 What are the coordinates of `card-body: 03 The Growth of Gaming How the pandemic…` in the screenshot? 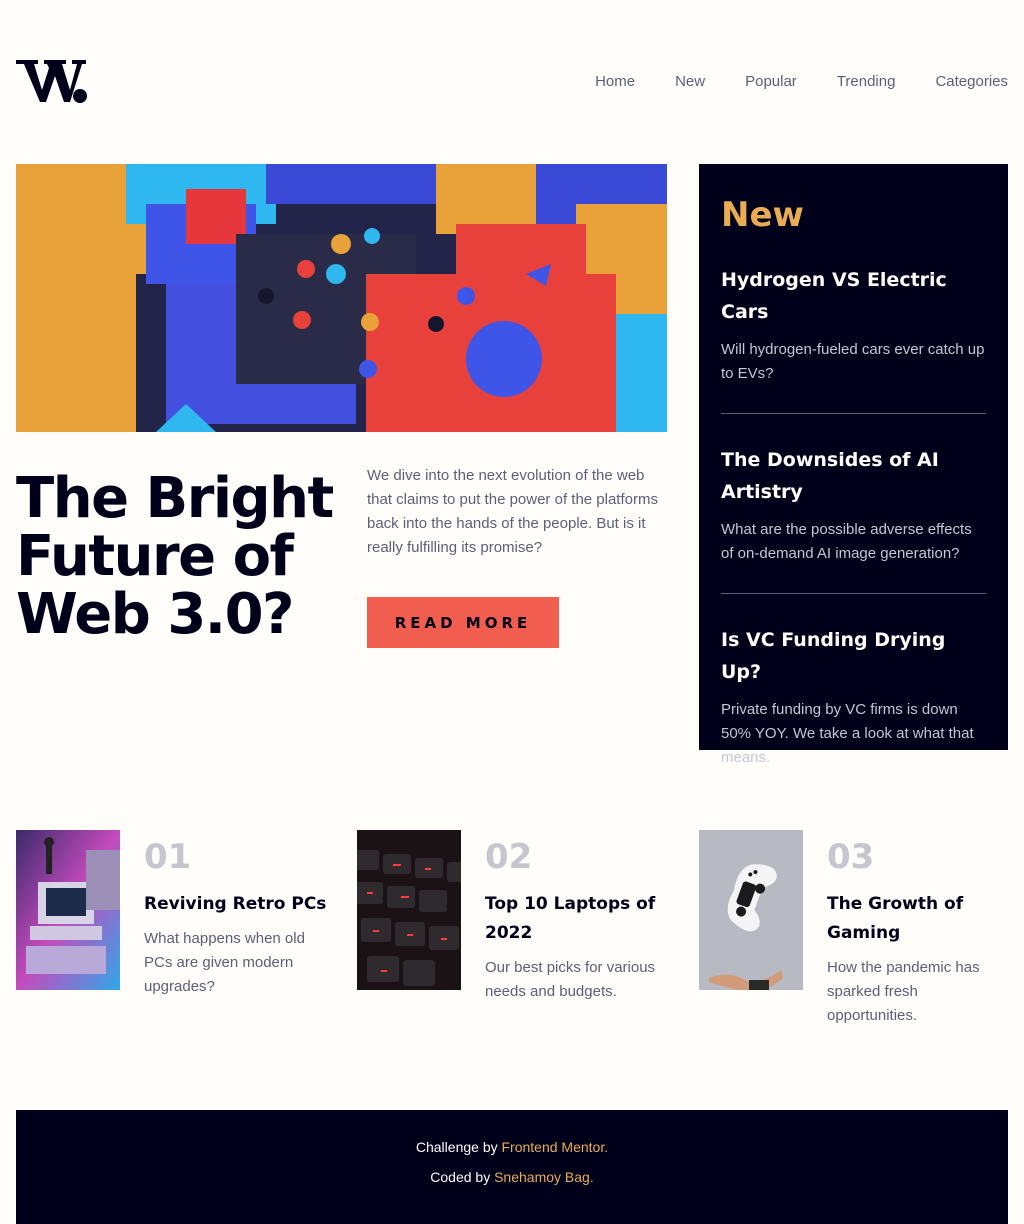 It's located at (919, 932).